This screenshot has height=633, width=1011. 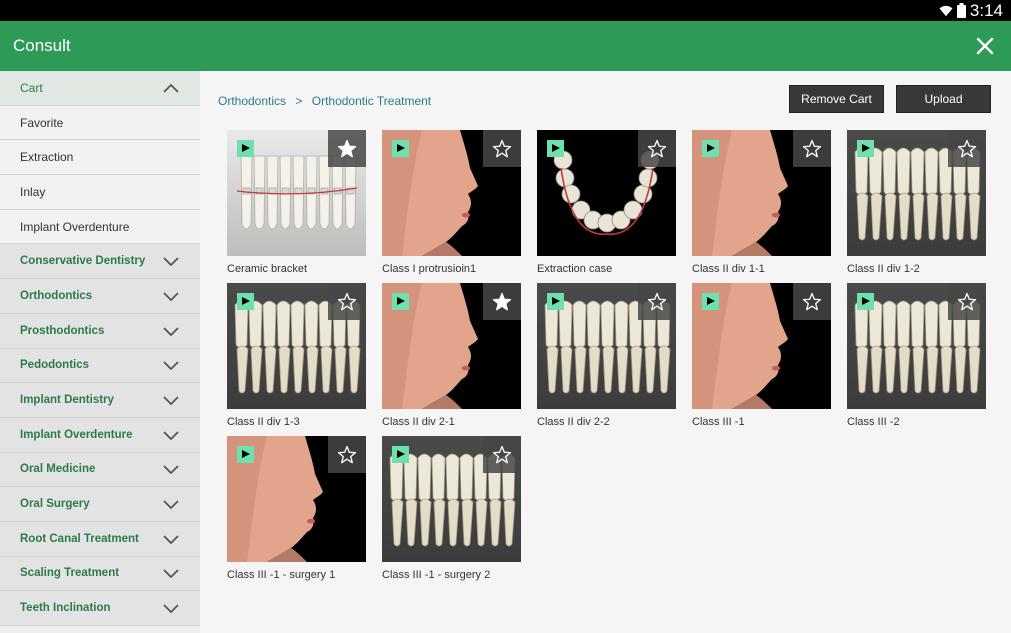 What do you see at coordinates (33, 191) in the screenshot?
I see `sidebar-item-label: Inlay` at bounding box center [33, 191].